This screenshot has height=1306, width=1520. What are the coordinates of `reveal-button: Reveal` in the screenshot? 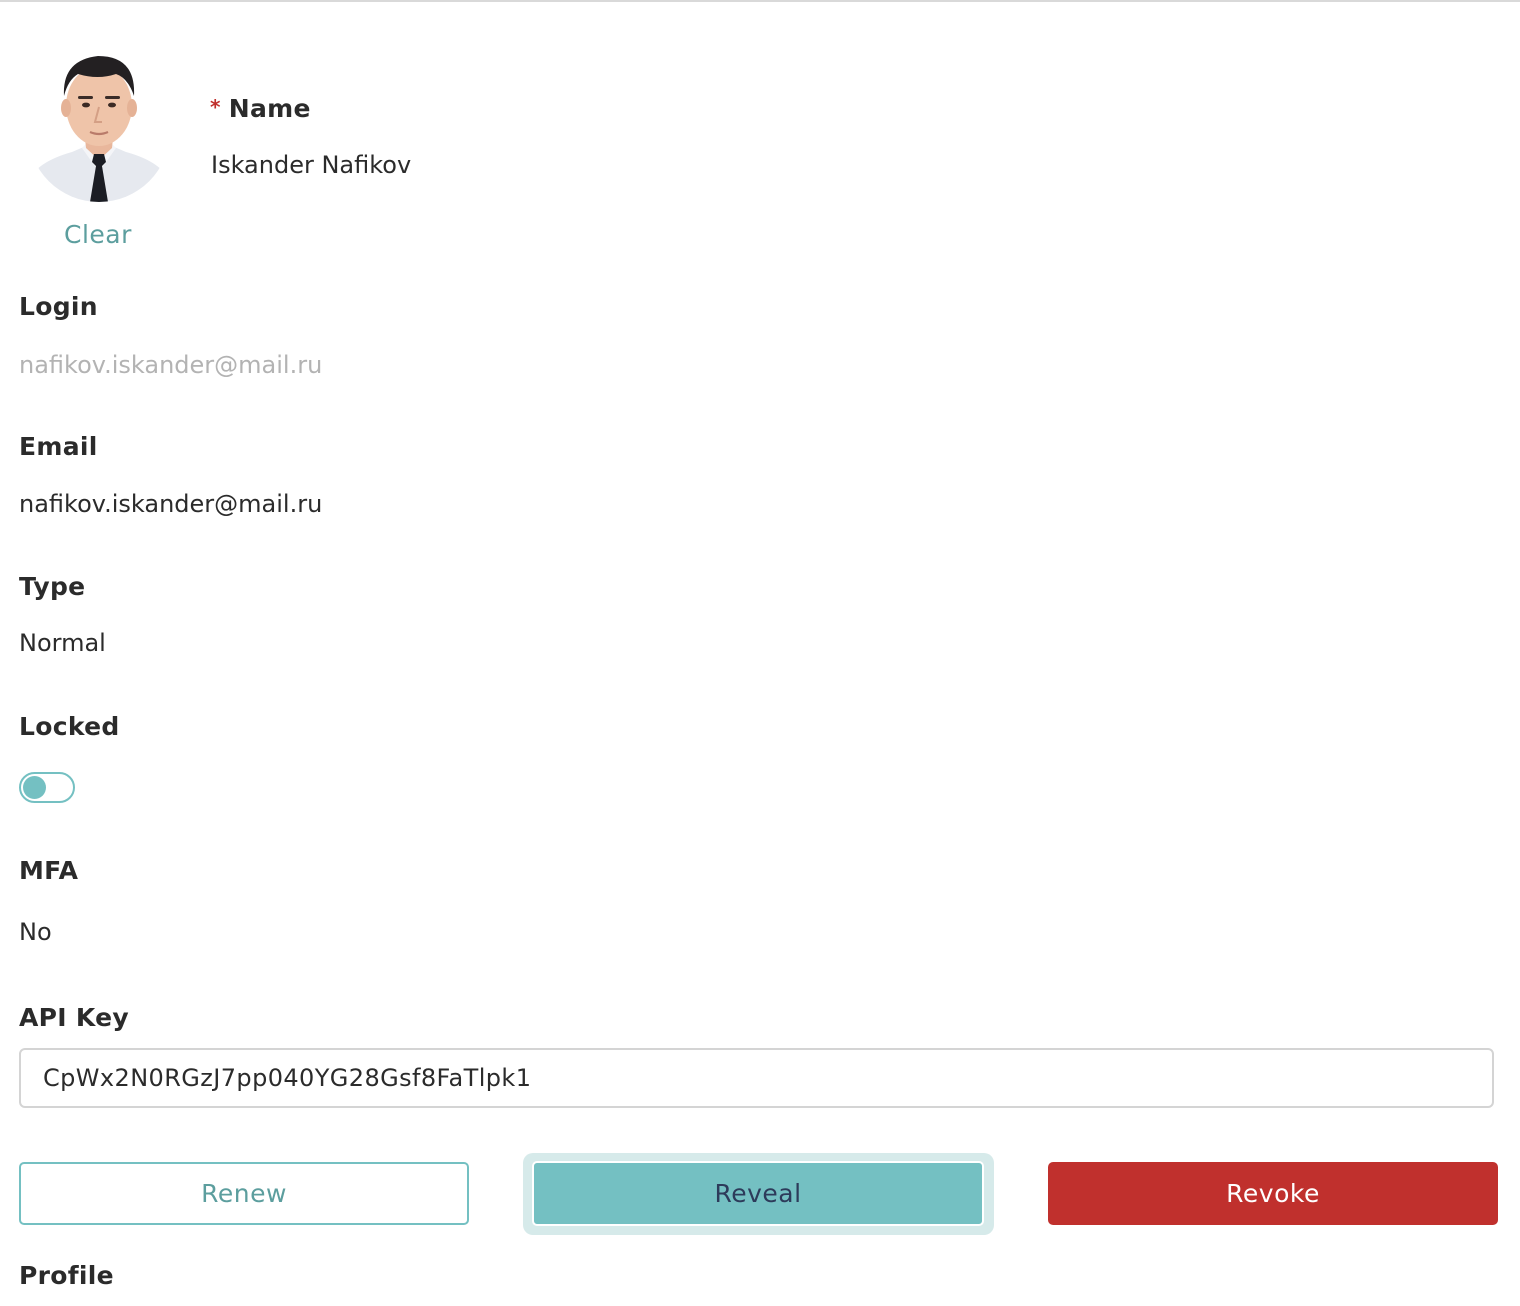 It's located at (758, 1193).